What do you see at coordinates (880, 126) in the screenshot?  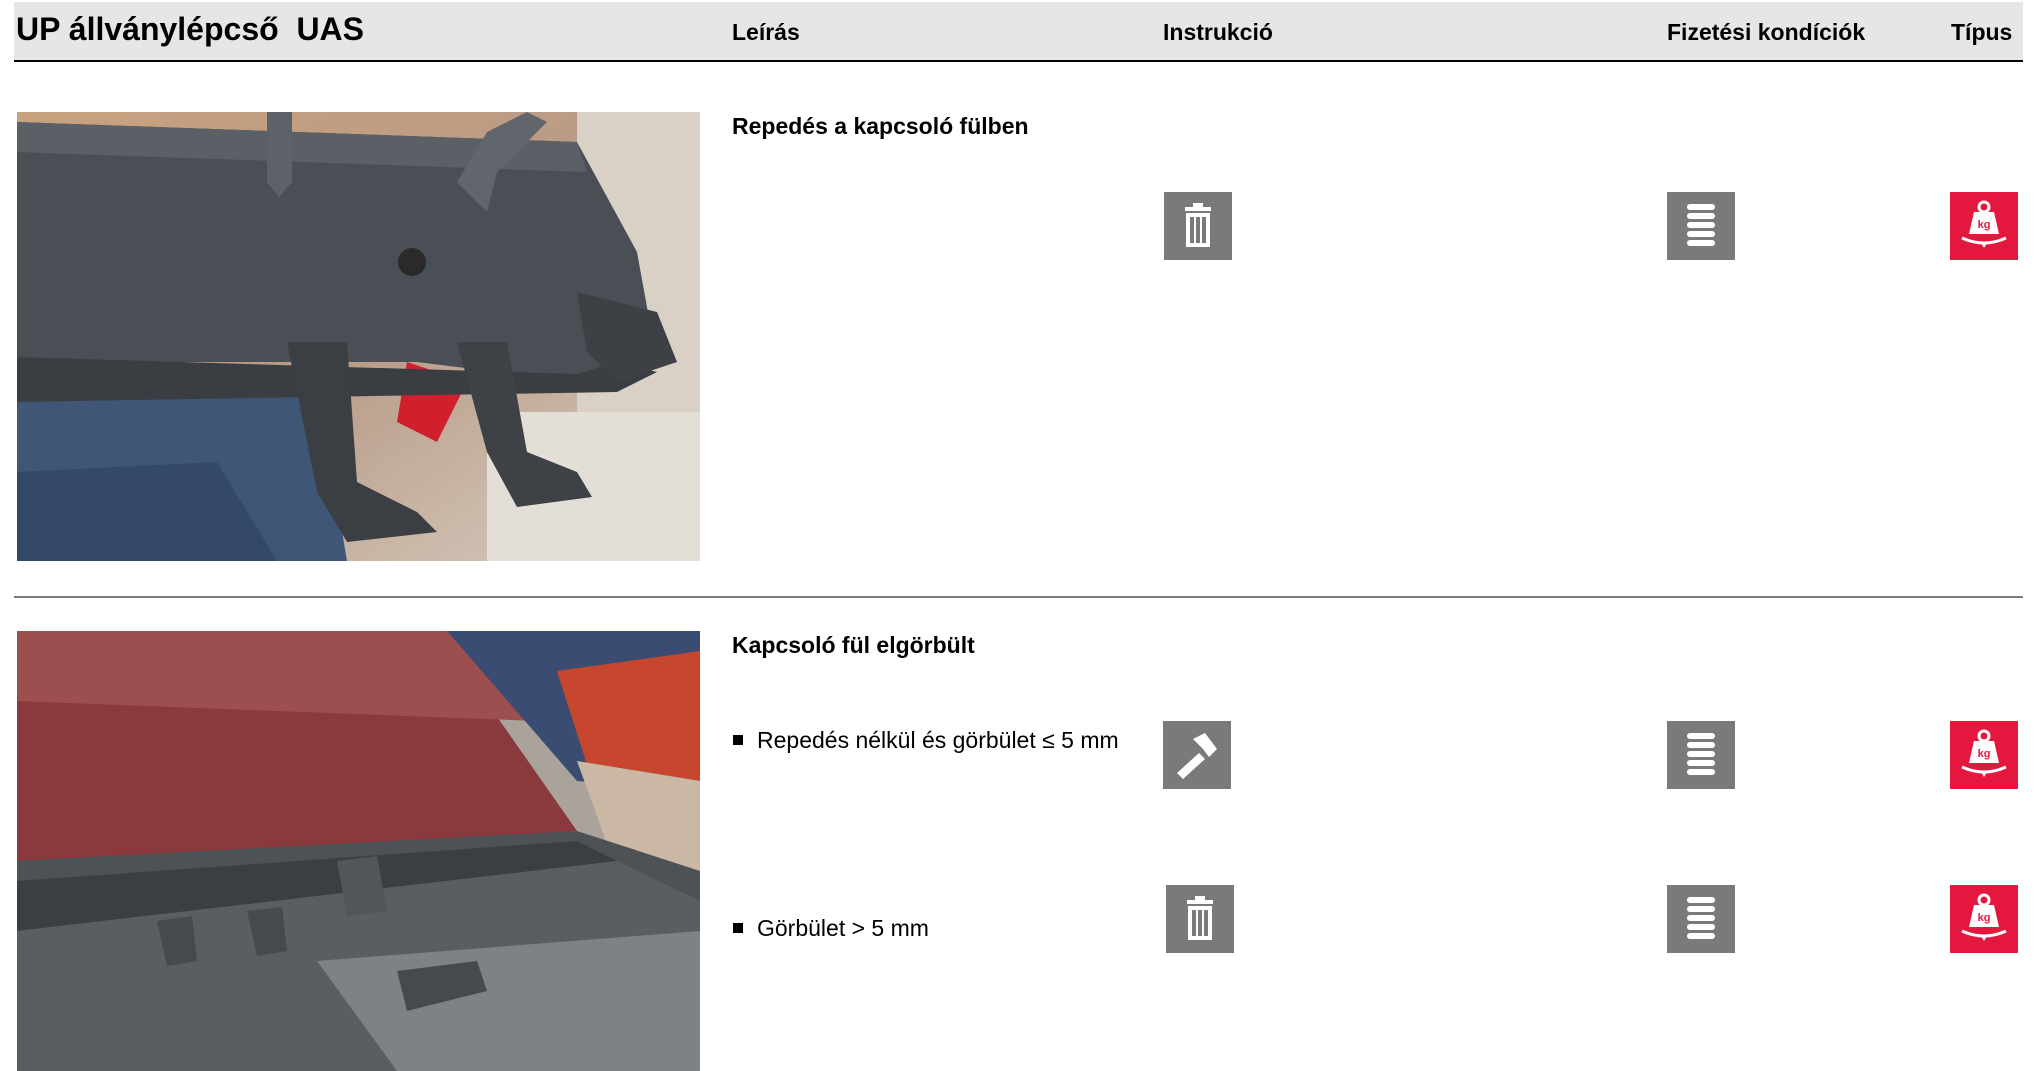 I see `section-heading: Repedés a kapcsoló fülben` at bounding box center [880, 126].